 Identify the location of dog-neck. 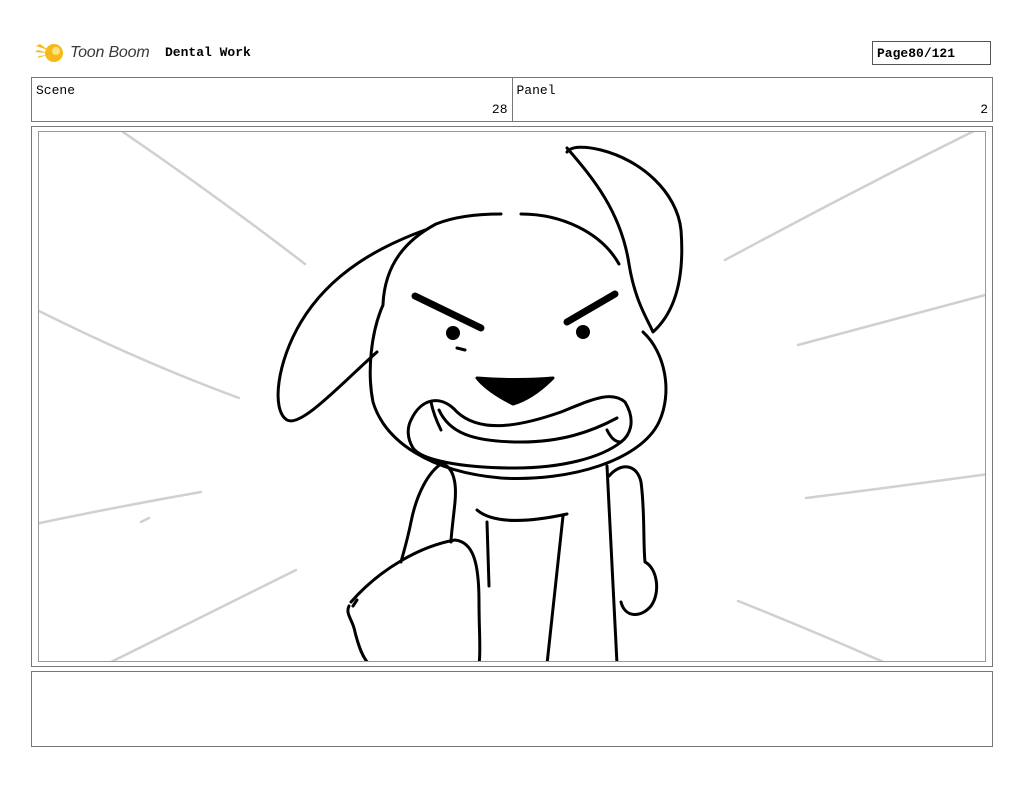
(522, 515).